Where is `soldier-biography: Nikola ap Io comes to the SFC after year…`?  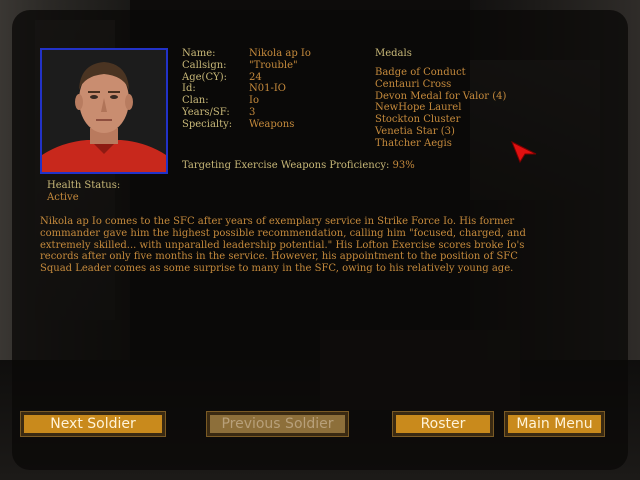
soldier-biography: Nikola ap Io comes to the SFC after year… is located at coordinates (320, 245).